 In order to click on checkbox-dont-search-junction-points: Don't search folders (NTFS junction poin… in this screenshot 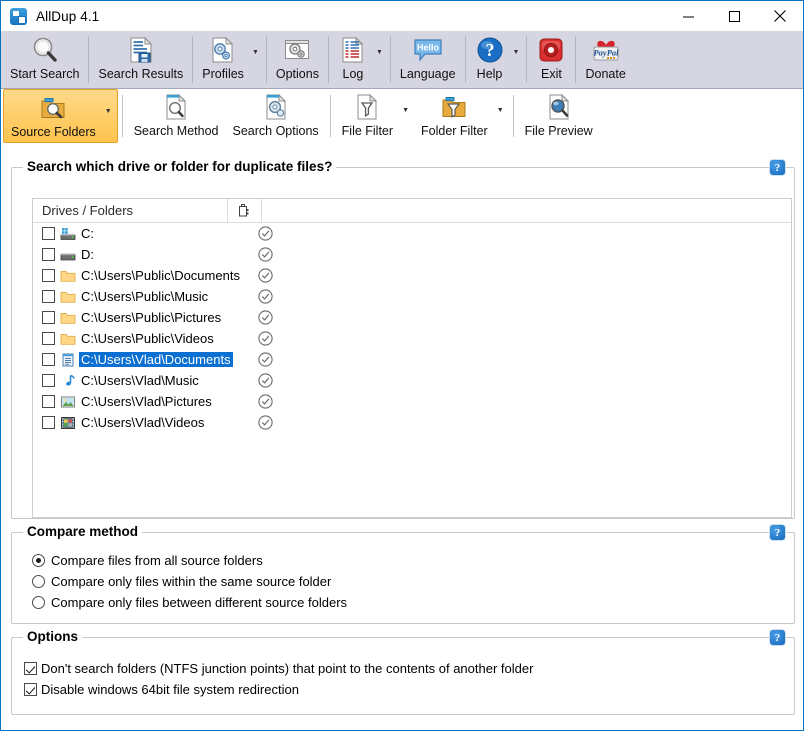, I will do `click(278, 668)`.